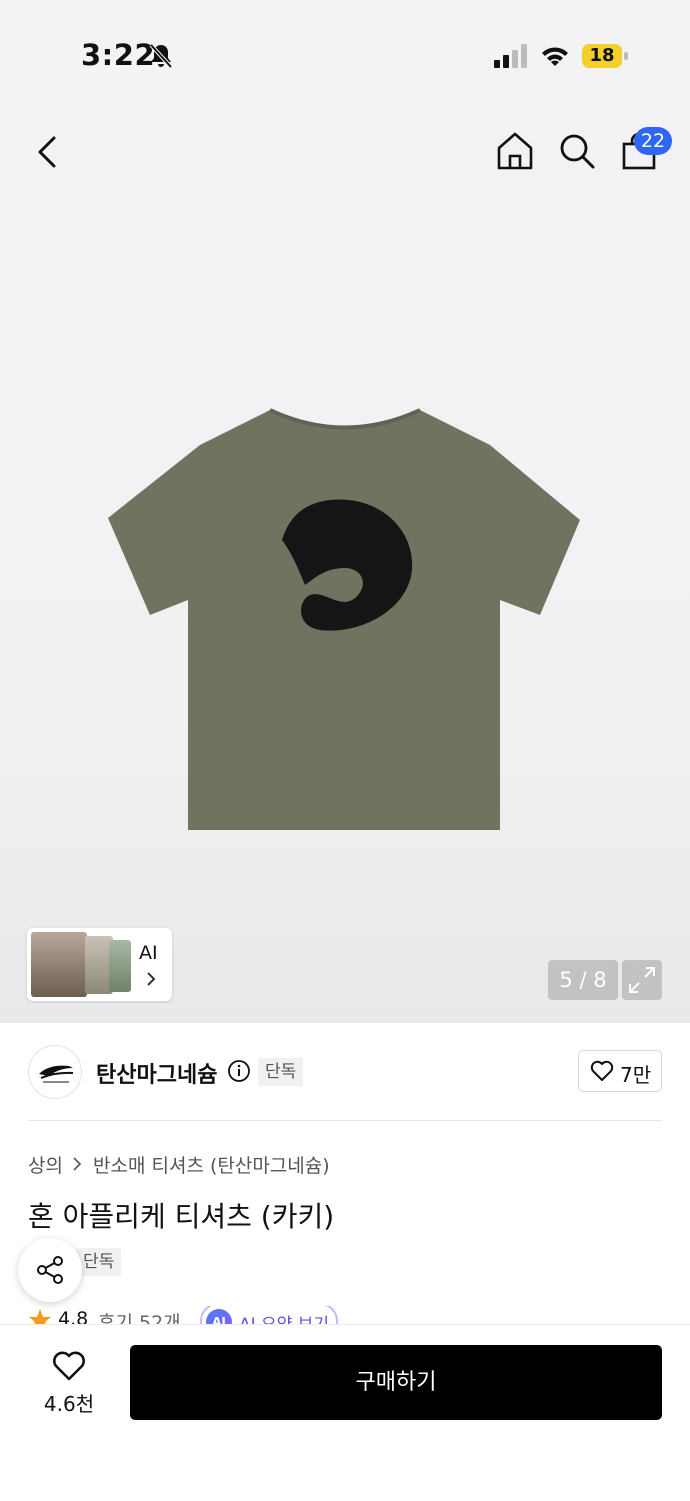 Image resolution: width=690 pixels, height=1501 pixels. Describe the element at coordinates (602, 56) in the screenshot. I see `battery-level: 18` at that location.